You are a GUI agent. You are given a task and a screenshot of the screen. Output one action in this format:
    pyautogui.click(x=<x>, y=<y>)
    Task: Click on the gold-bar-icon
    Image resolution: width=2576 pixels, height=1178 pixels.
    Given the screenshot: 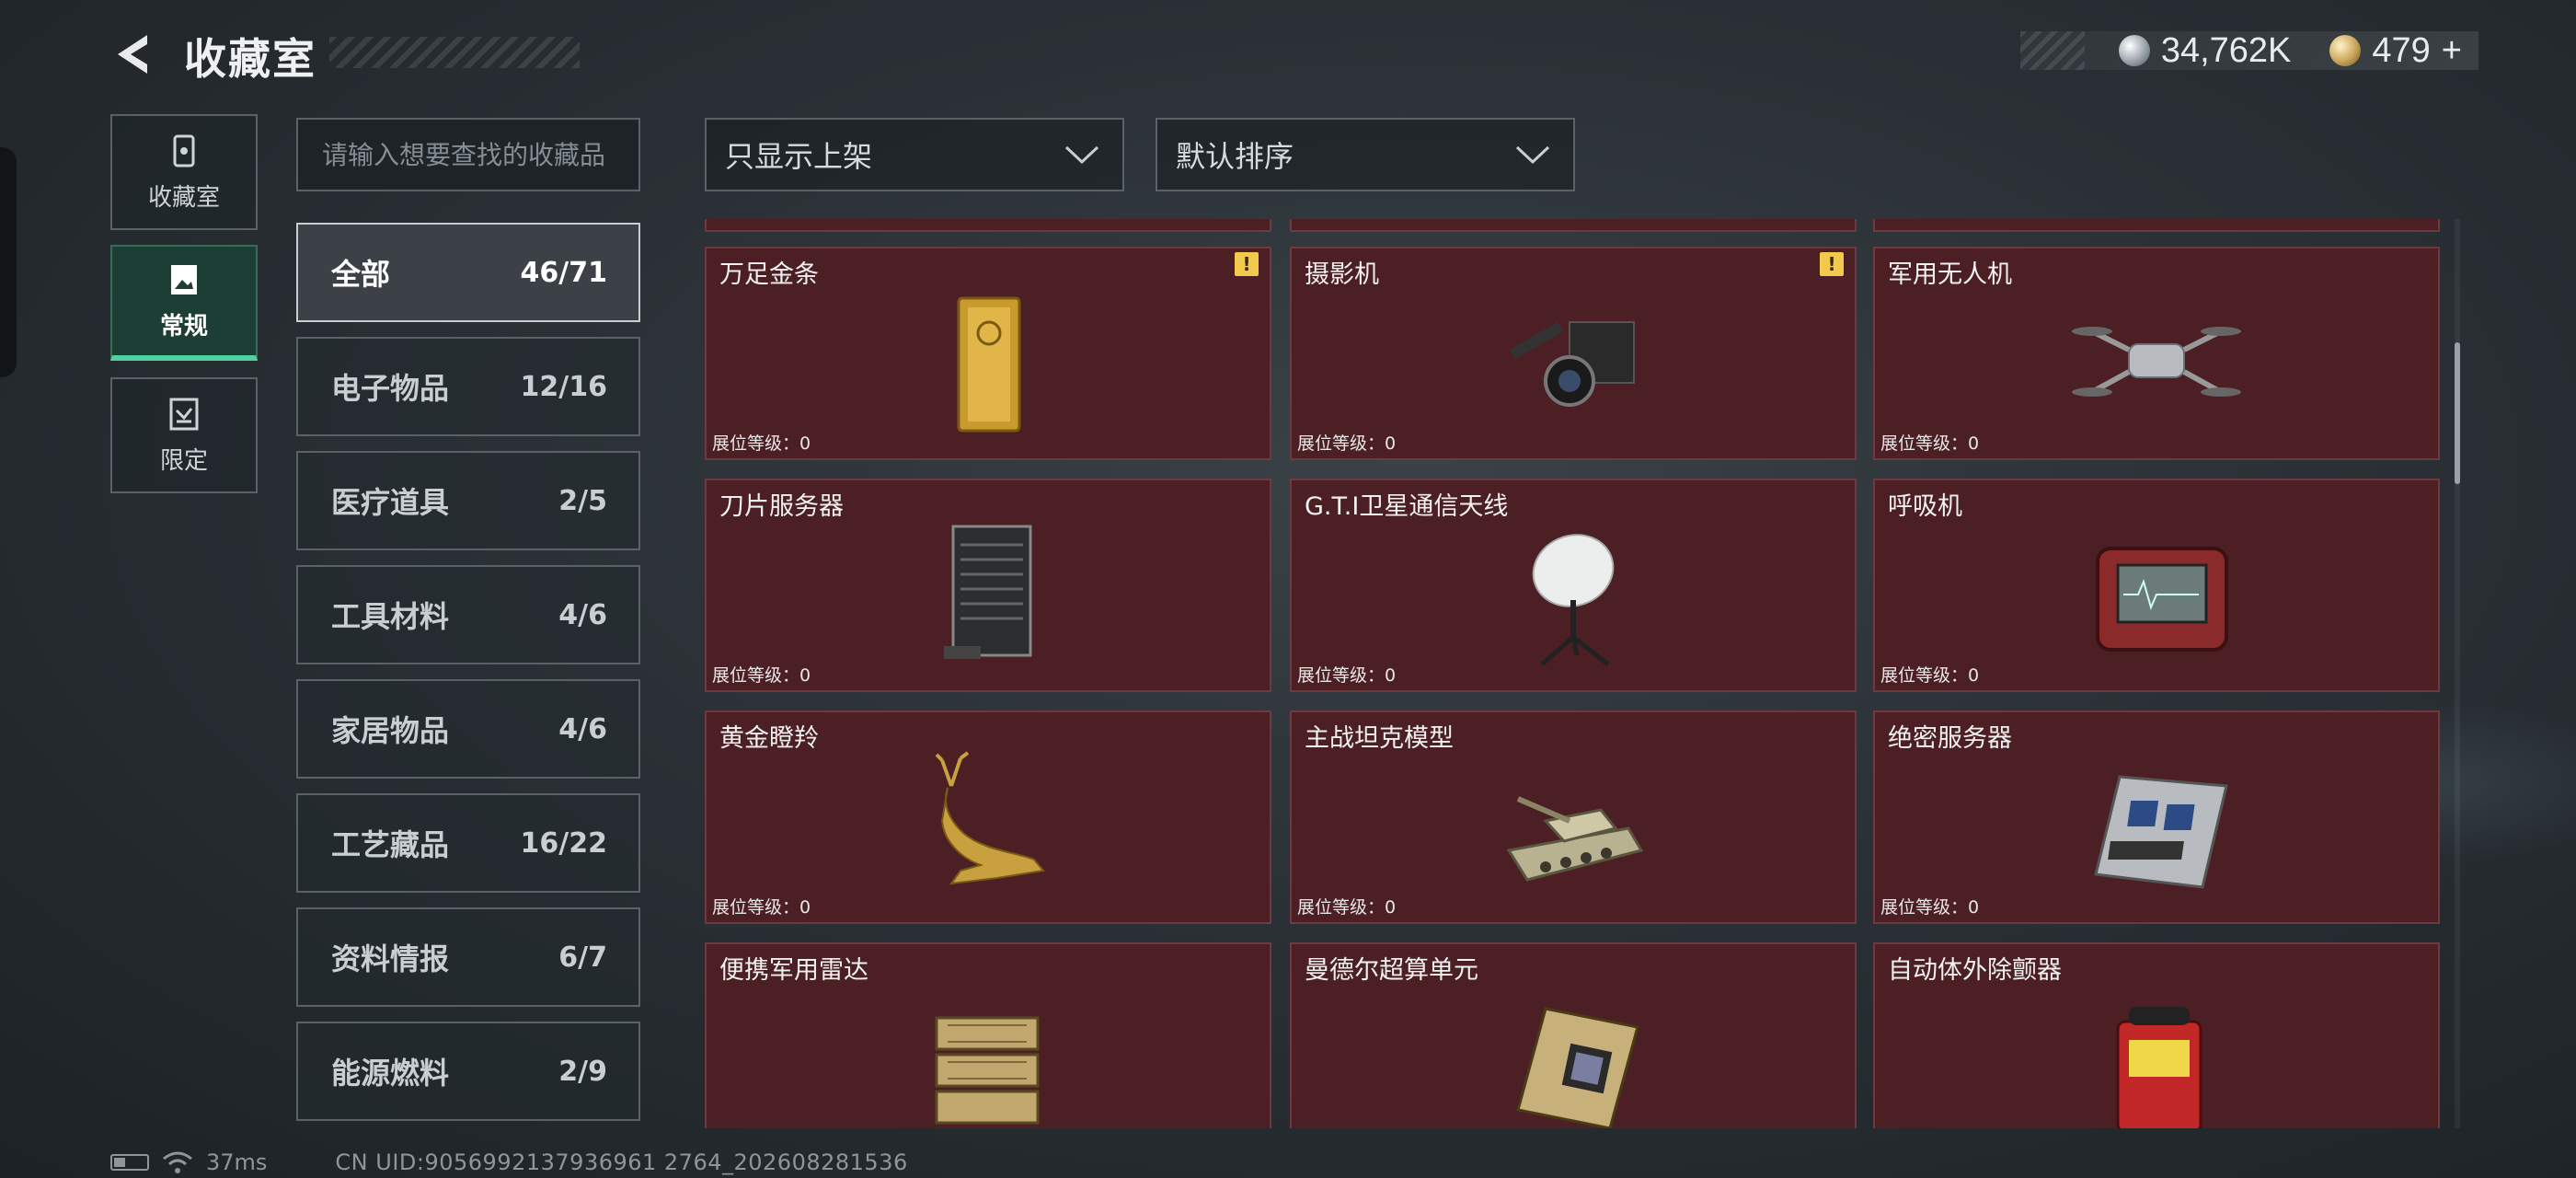 What is the action you would take?
    pyautogui.click(x=989, y=364)
    